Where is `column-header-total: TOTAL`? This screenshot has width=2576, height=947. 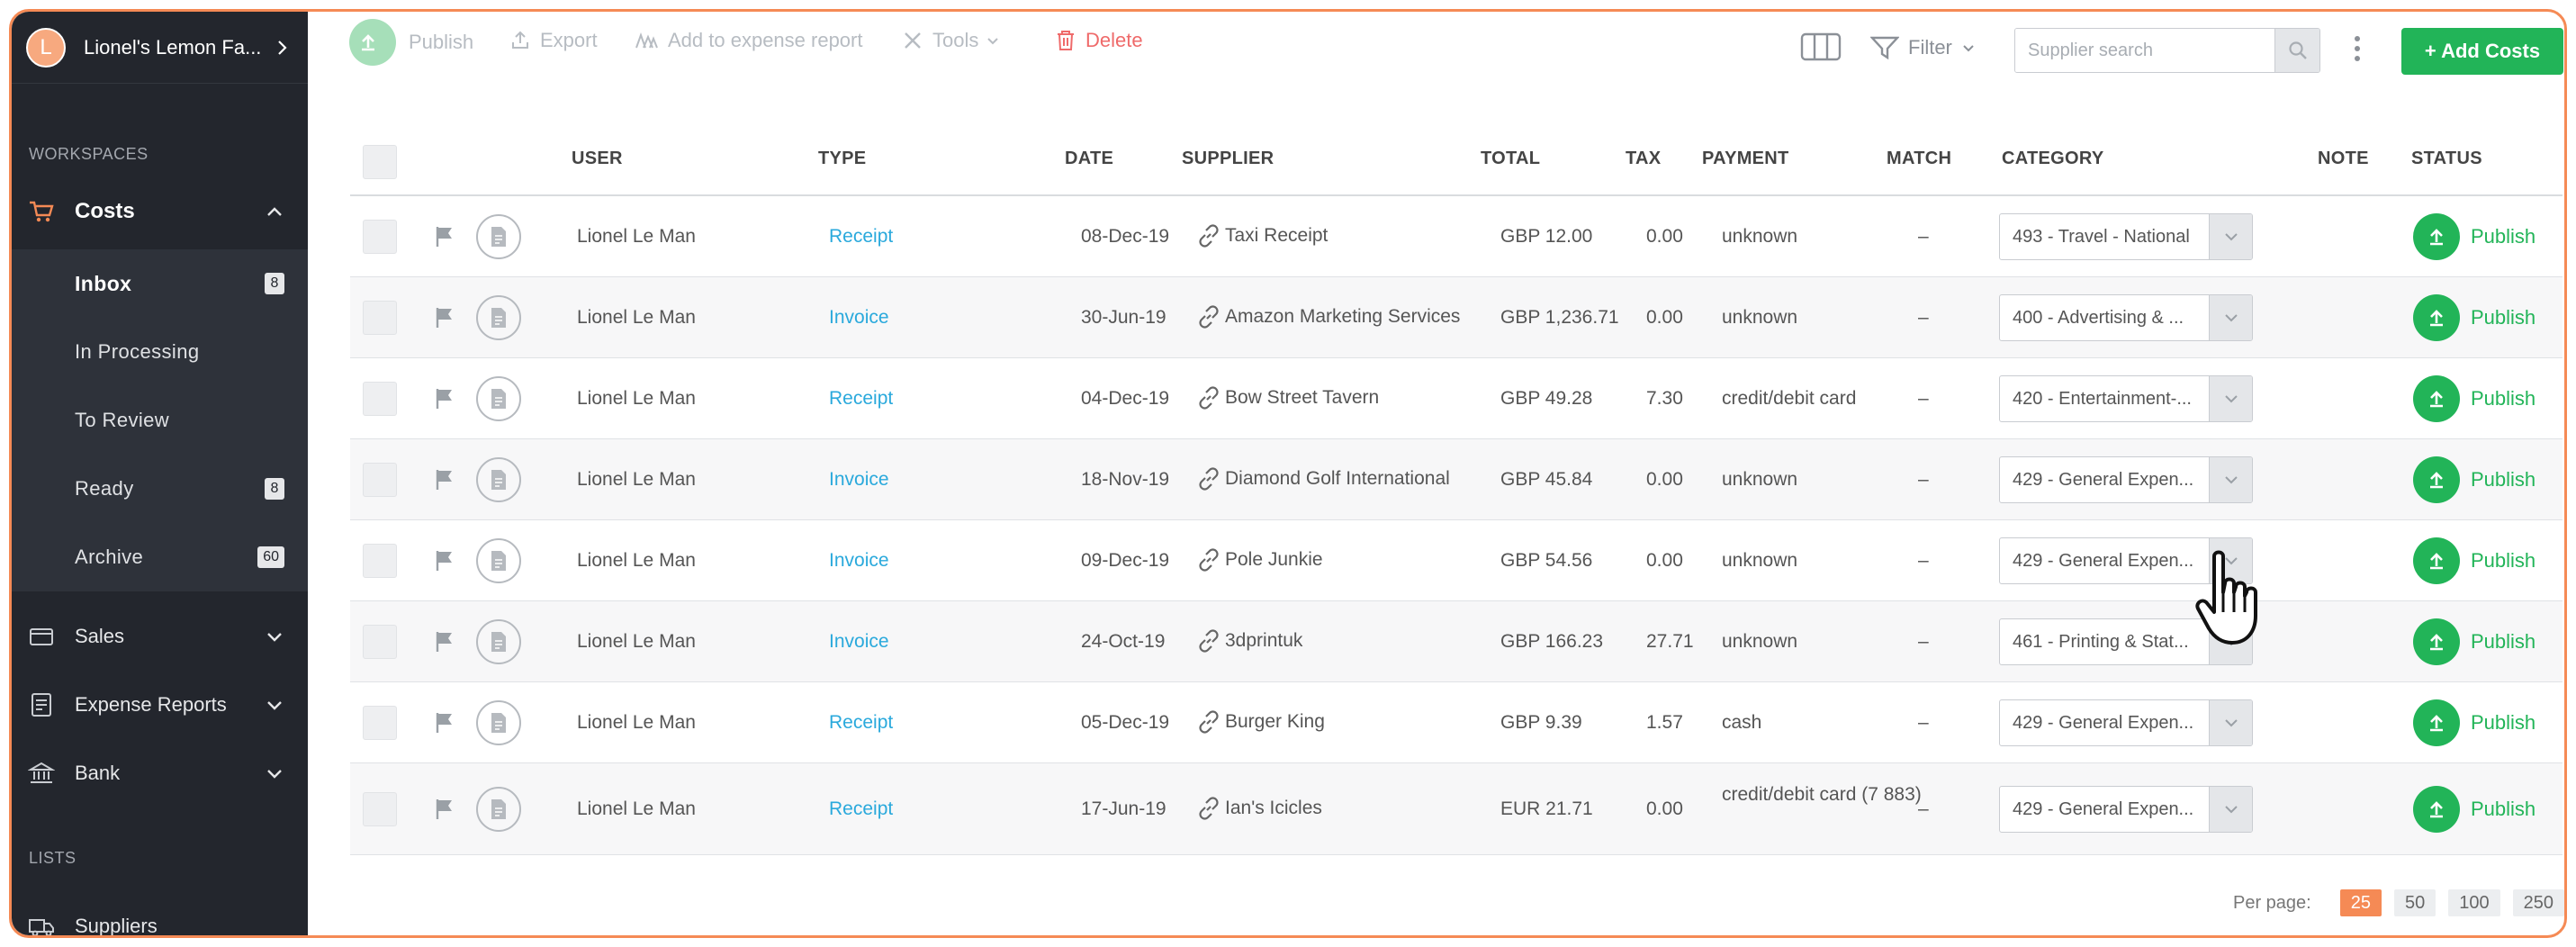 column-header-total: TOTAL is located at coordinates (1510, 159).